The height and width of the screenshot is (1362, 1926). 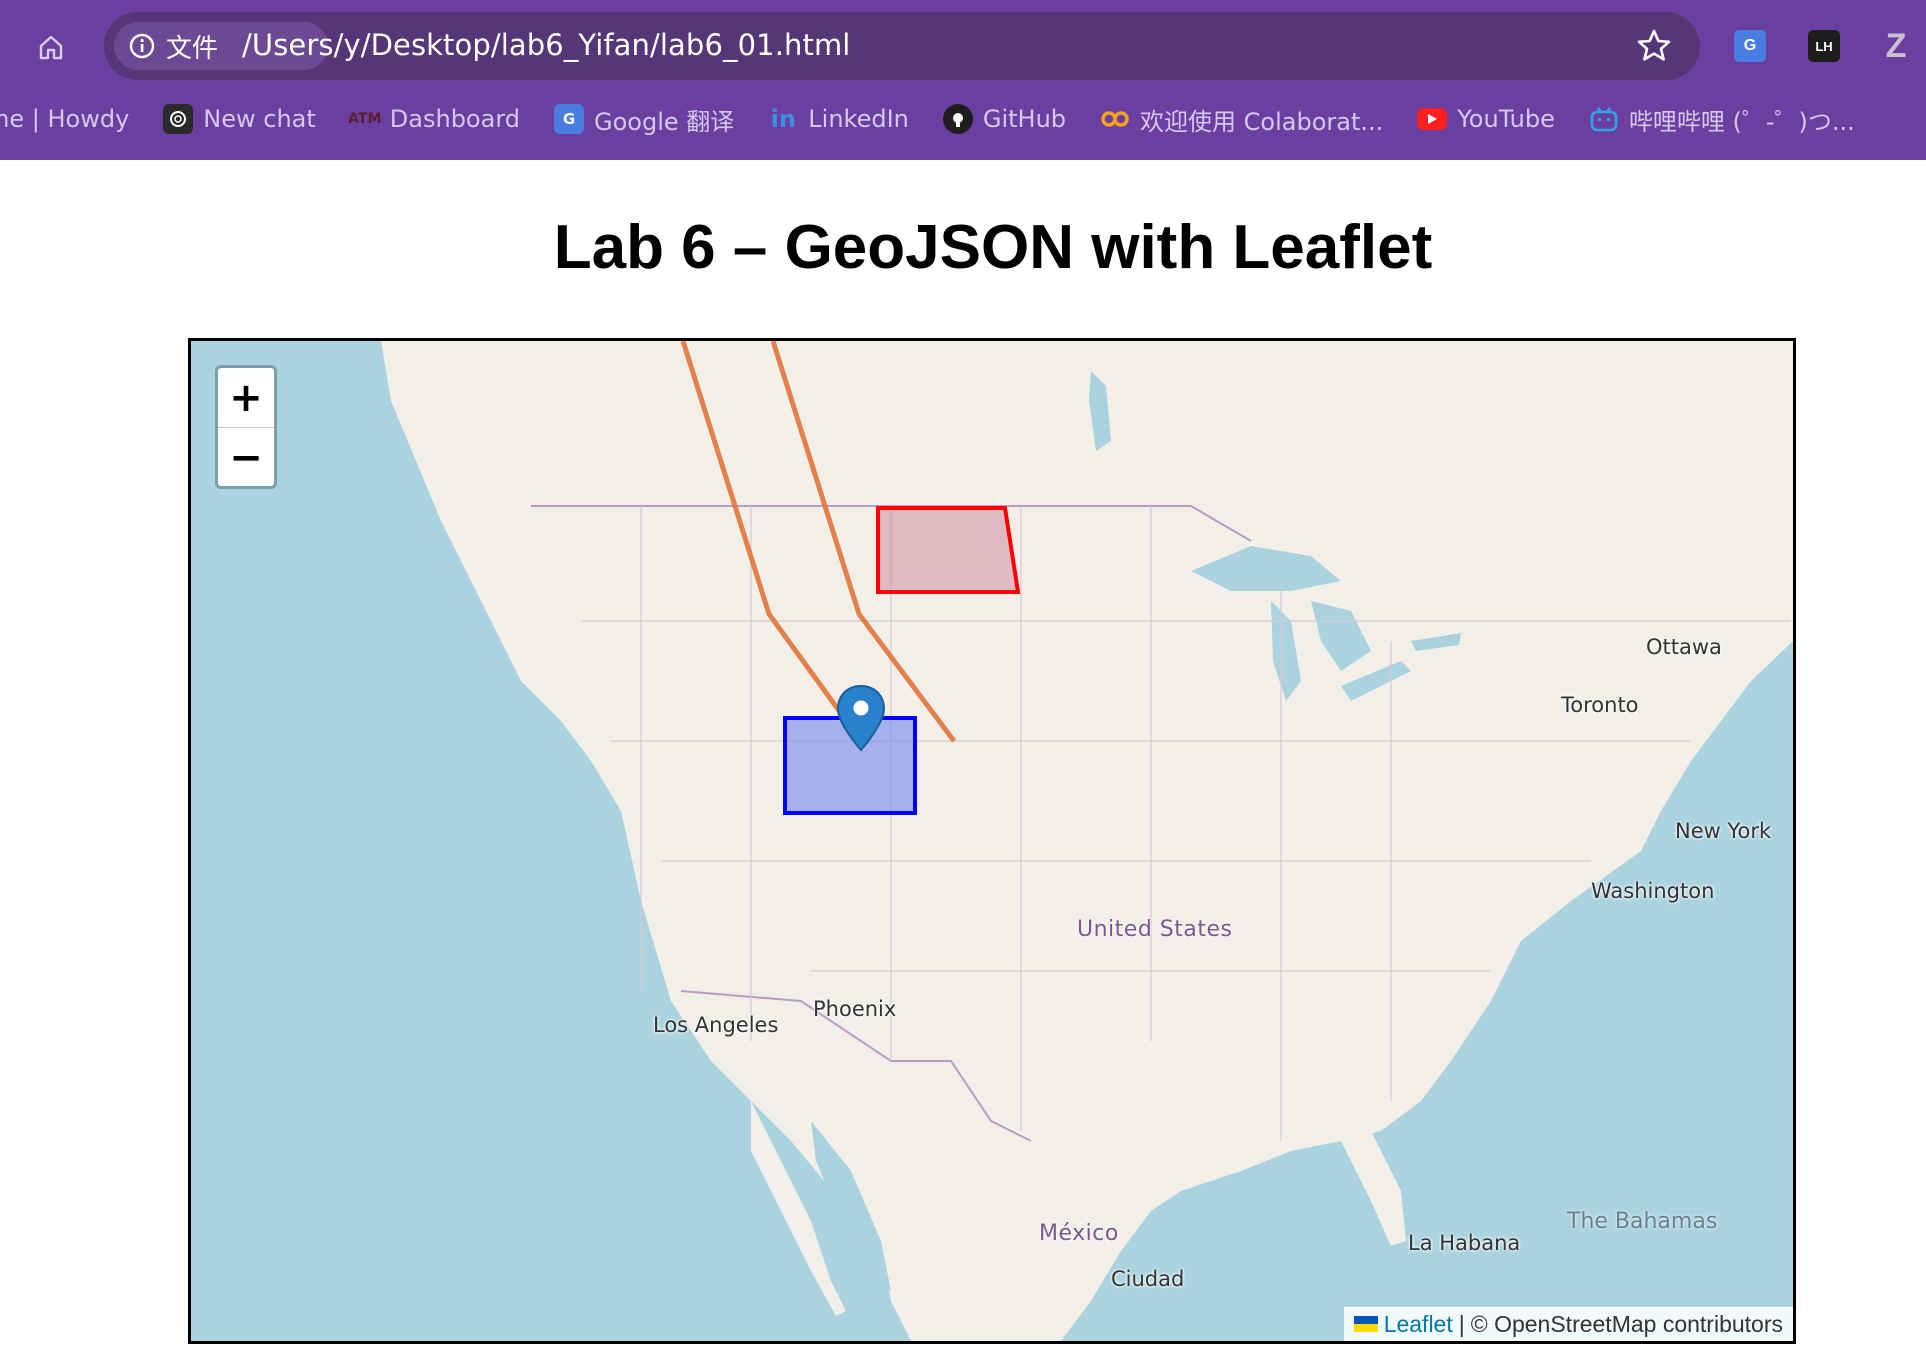 I want to click on bookmark-label: LinkedIn, so click(x=858, y=119).